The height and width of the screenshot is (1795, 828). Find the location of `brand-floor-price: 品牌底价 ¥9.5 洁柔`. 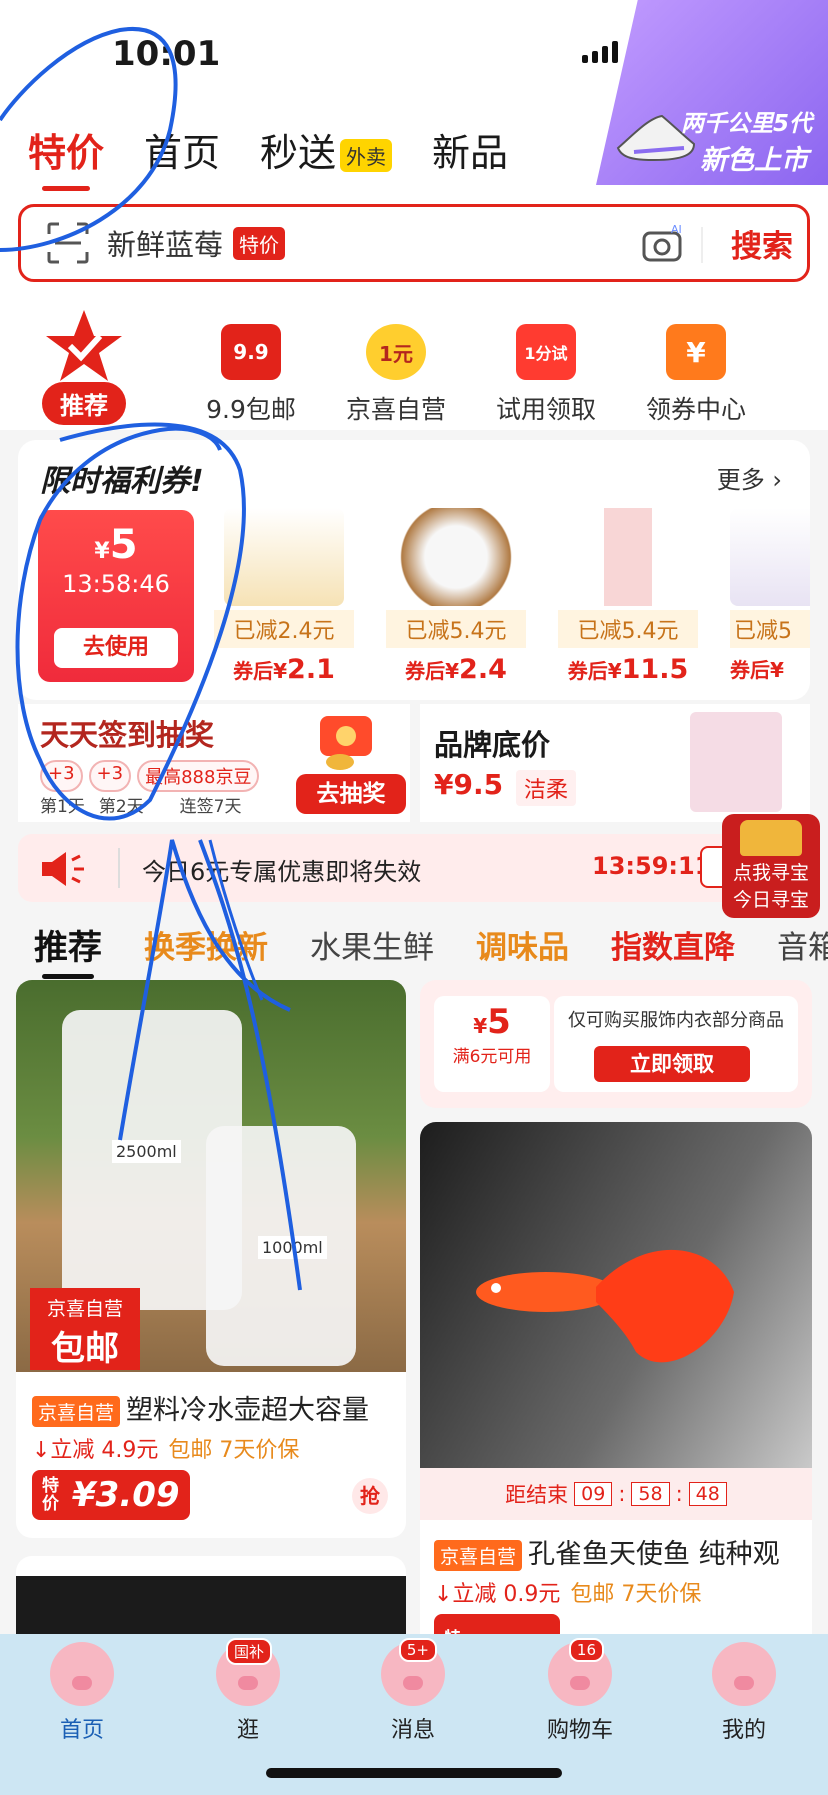

brand-floor-price: 品牌底价 ¥9.5 洁柔 is located at coordinates (615, 763).